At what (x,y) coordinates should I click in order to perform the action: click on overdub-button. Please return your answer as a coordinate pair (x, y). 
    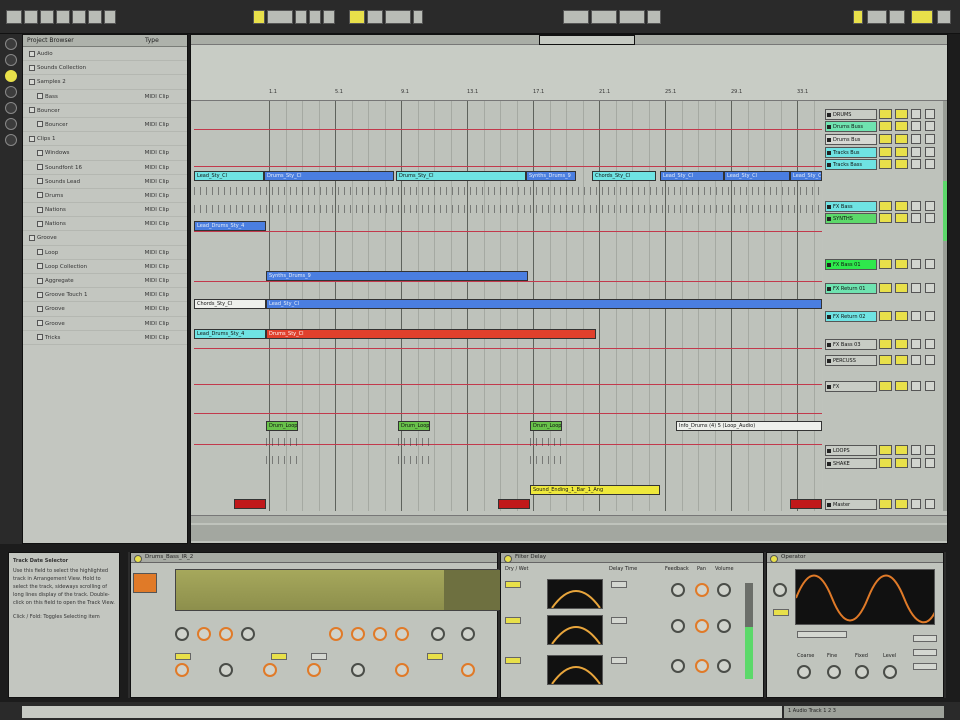
    Looking at the image, I should click on (357, 17).